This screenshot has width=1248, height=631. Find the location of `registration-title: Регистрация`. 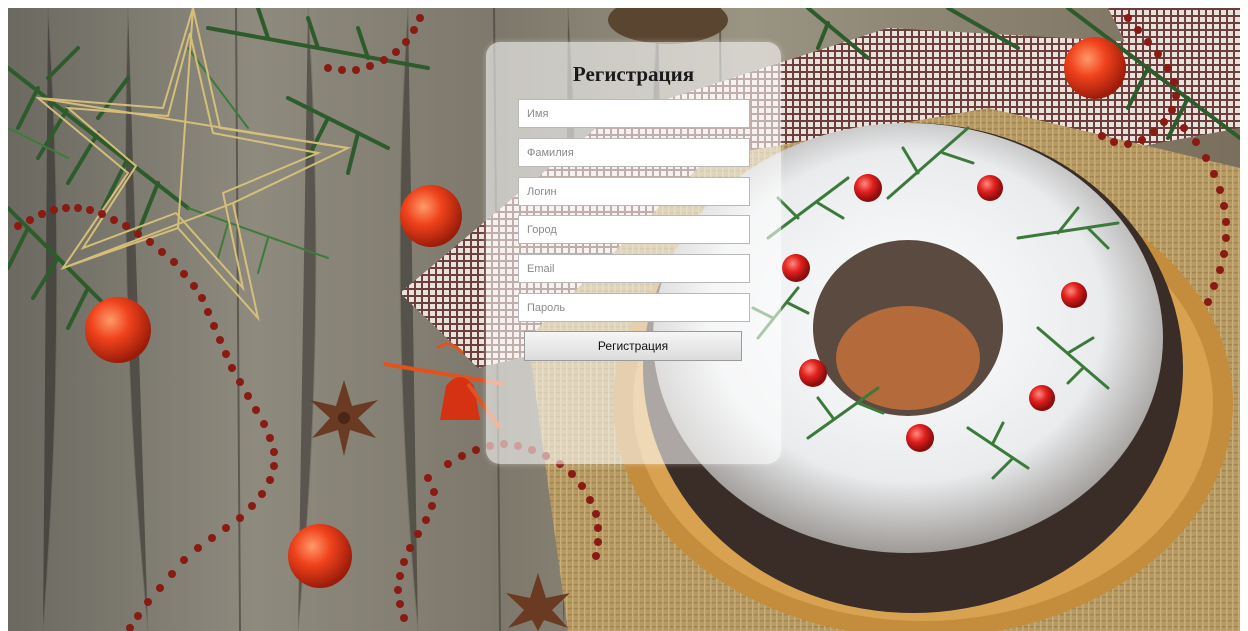

registration-title: Регистрация is located at coordinates (633, 74).